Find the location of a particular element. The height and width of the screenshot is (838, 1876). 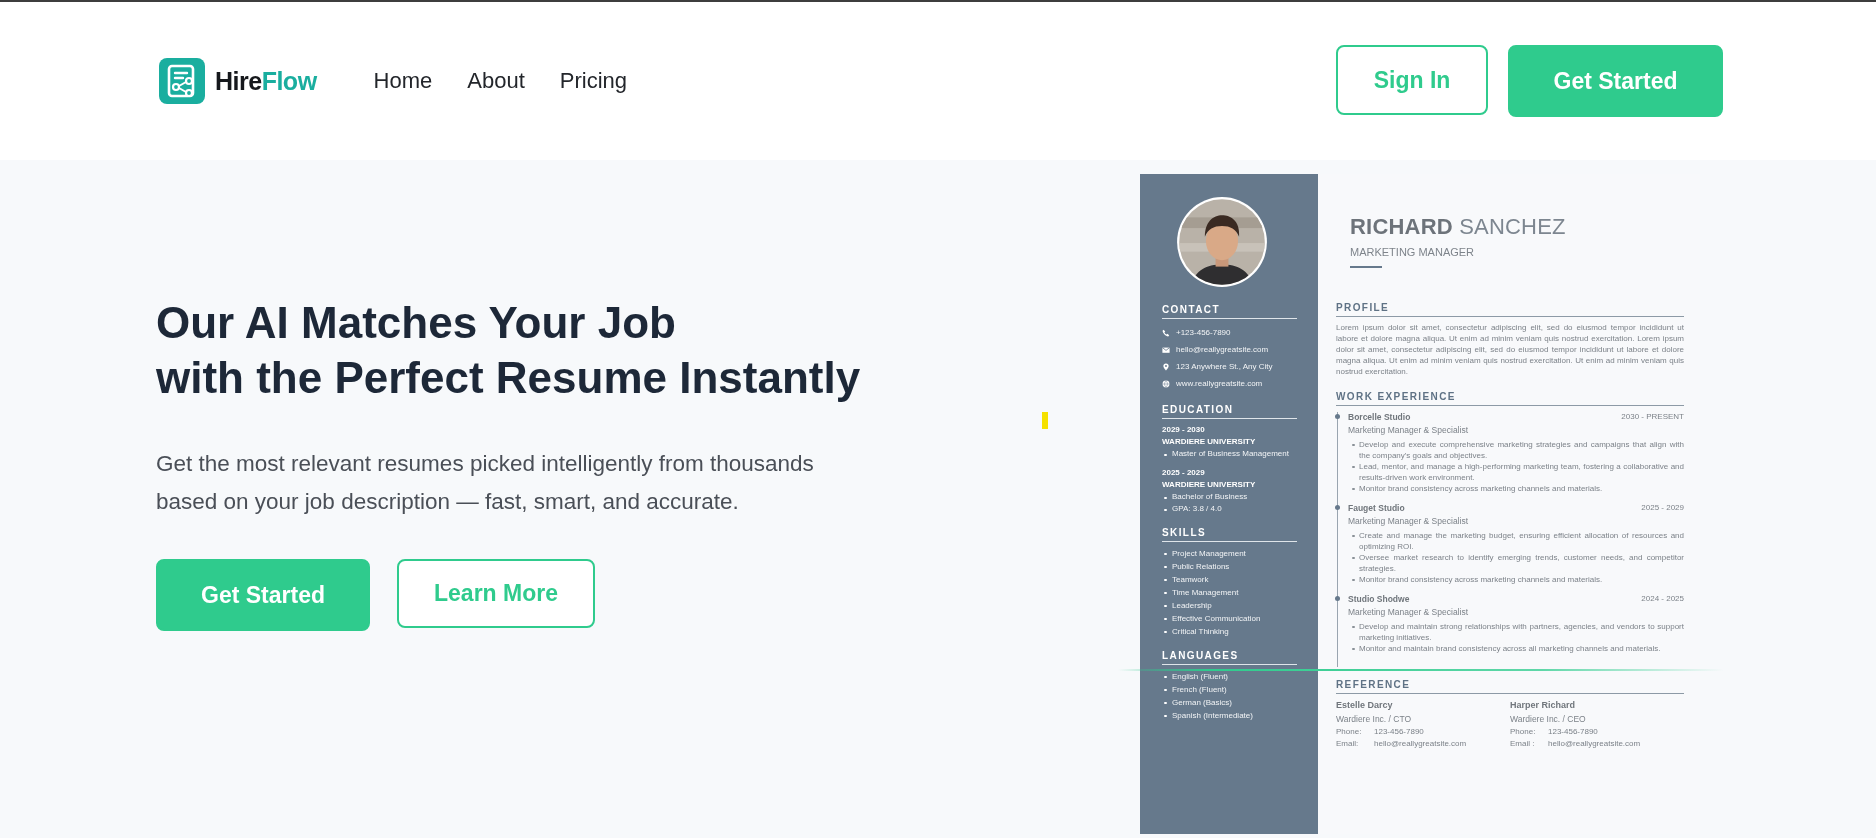

section-heading: WORK EXPERIENCE is located at coordinates (1510, 398).